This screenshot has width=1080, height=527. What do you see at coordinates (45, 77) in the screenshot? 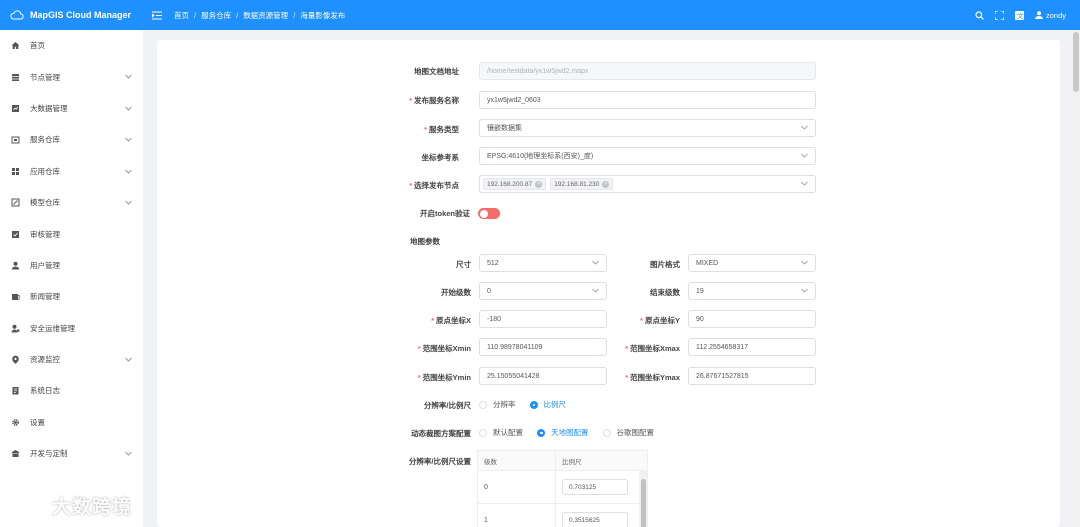
I see `sidebar-item-label: 节点管理` at bounding box center [45, 77].